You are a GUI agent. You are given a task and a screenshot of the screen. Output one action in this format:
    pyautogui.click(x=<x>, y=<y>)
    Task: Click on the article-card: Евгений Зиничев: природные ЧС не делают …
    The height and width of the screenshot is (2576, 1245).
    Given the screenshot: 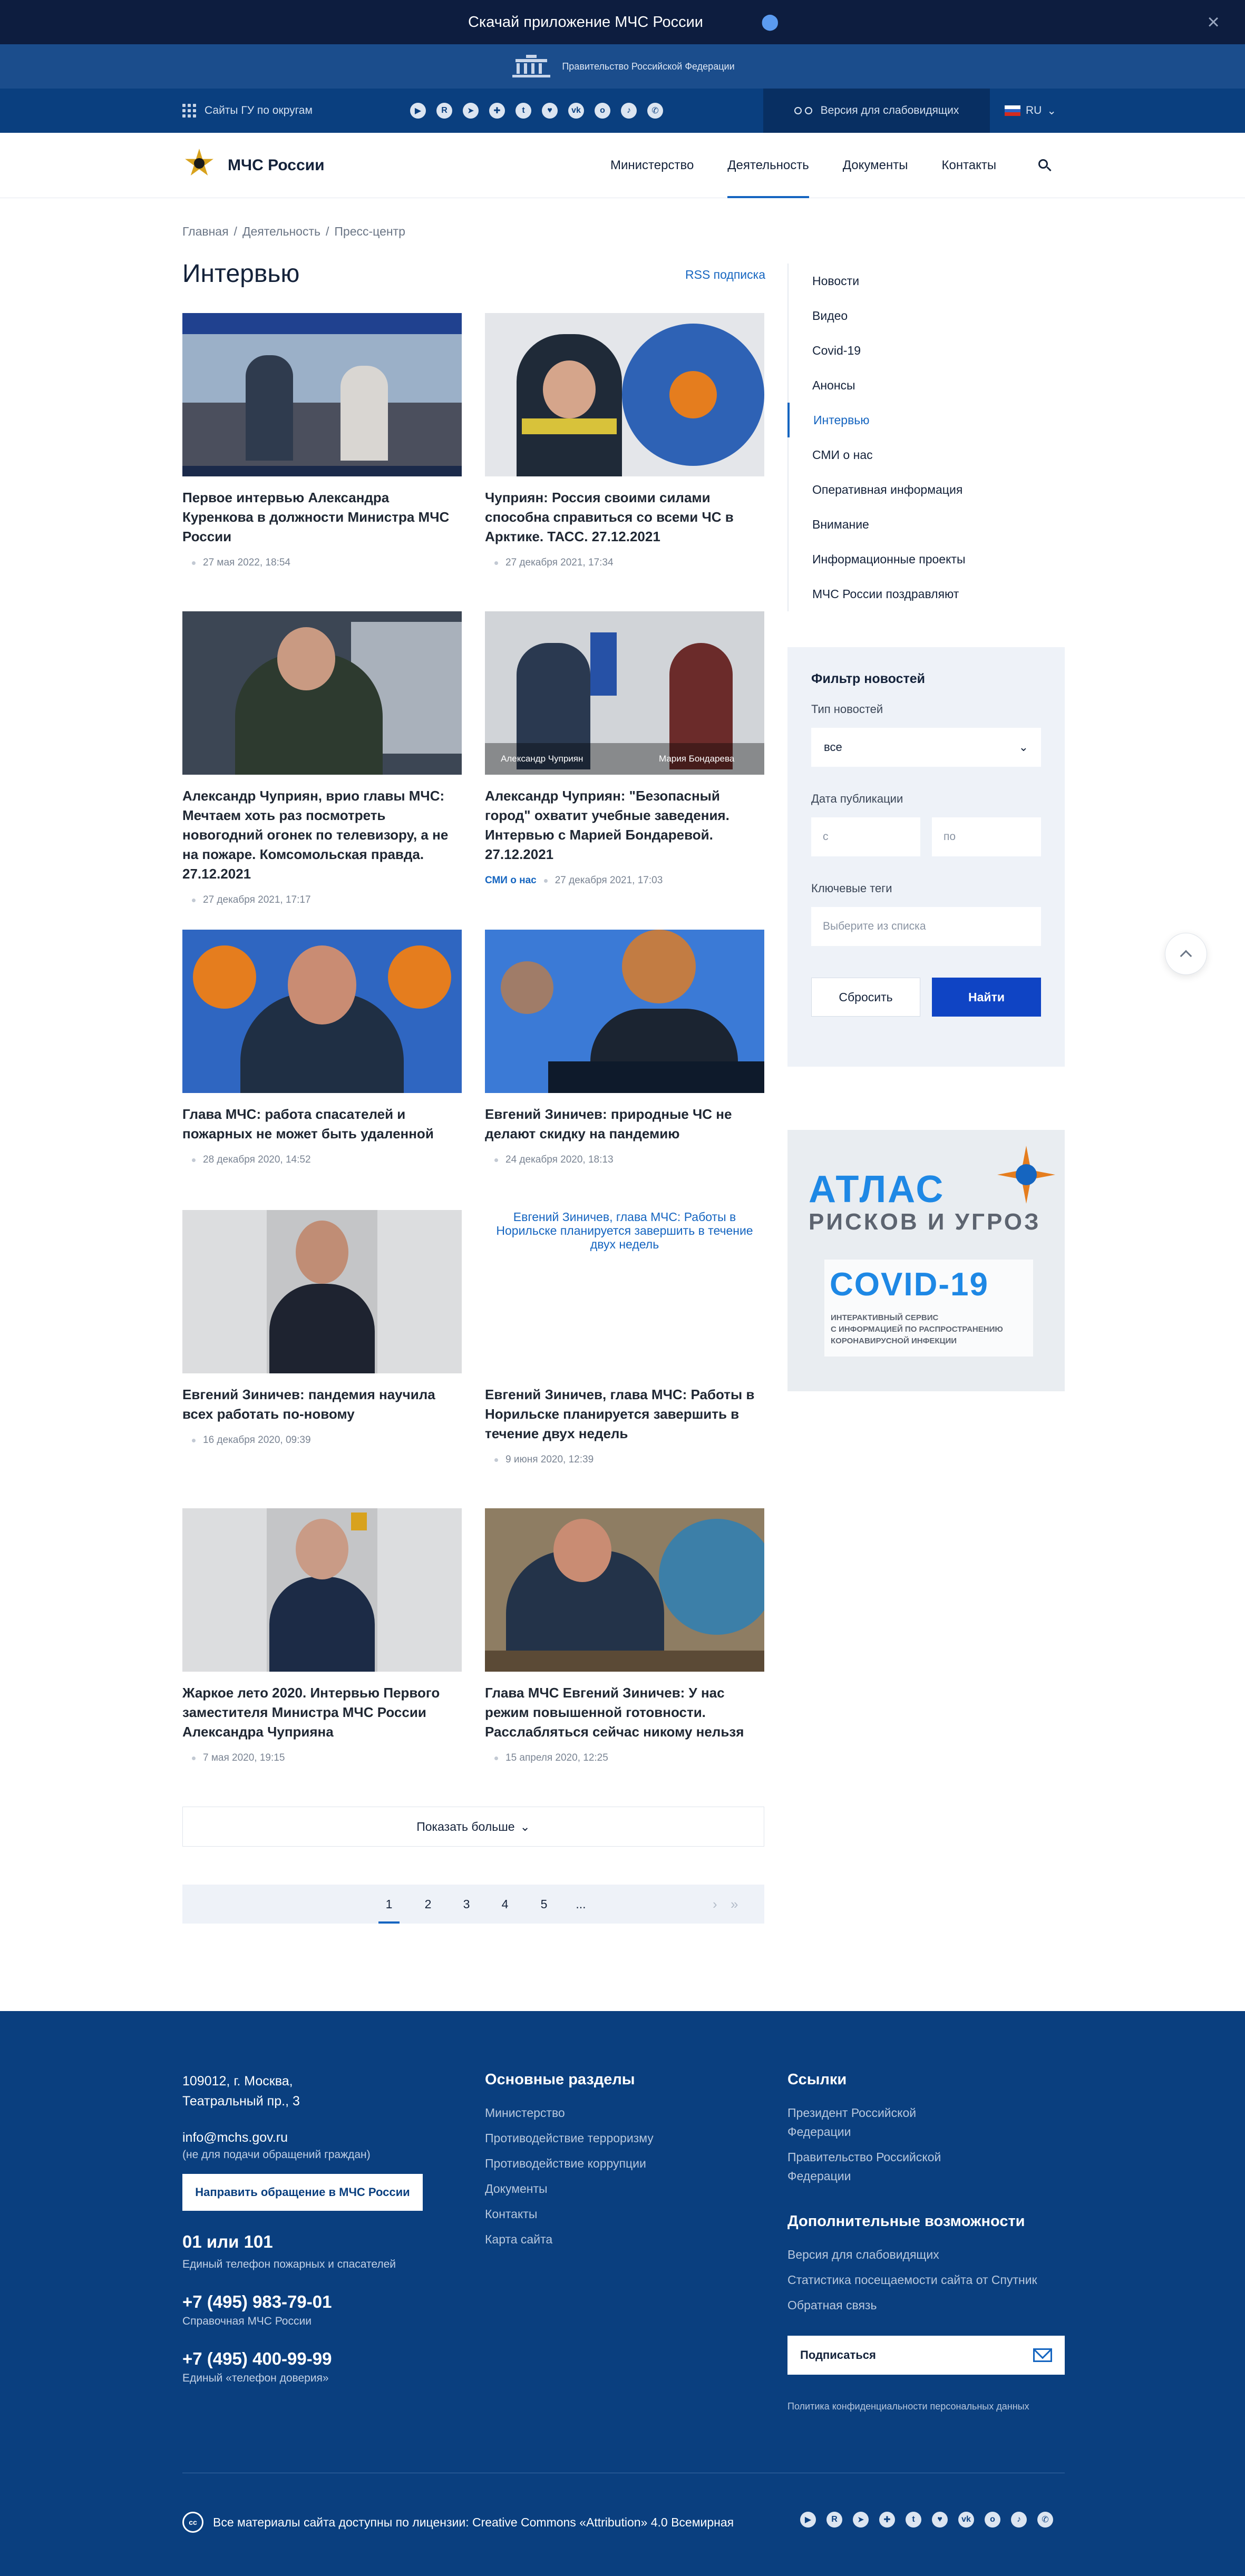 What is the action you would take?
    pyautogui.click(x=625, y=1048)
    